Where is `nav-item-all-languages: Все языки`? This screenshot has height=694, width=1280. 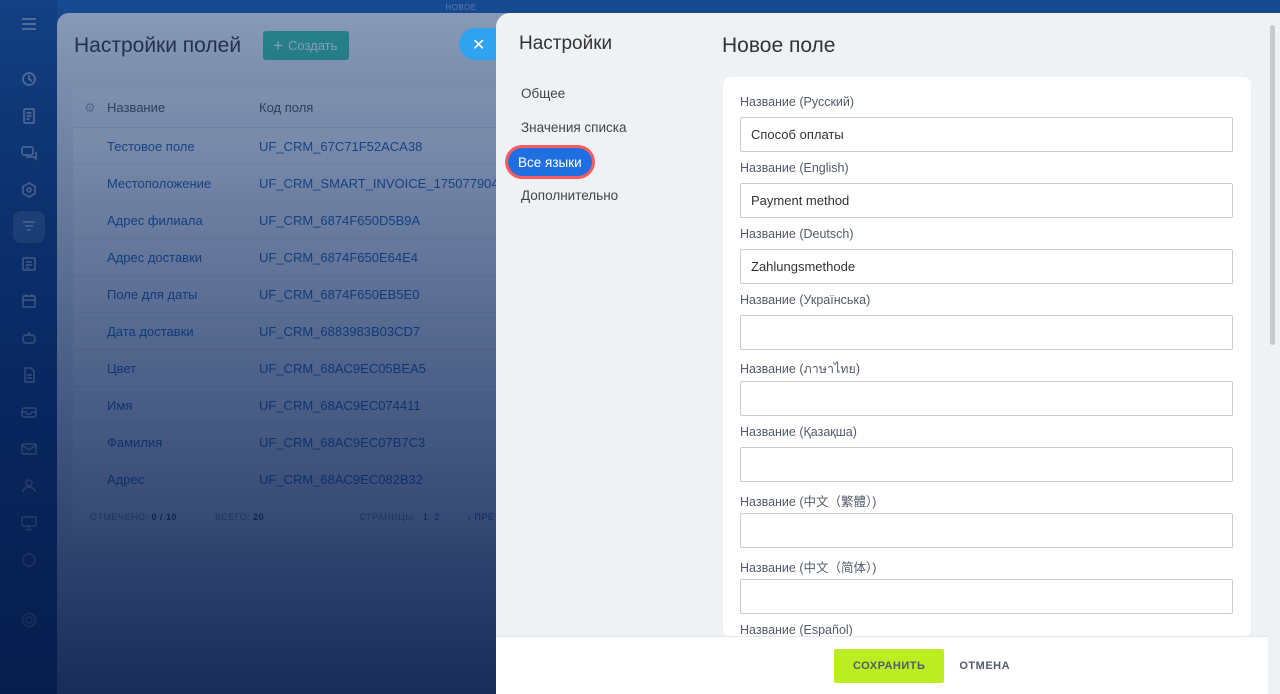 nav-item-all-languages: Все языки is located at coordinates (550, 162).